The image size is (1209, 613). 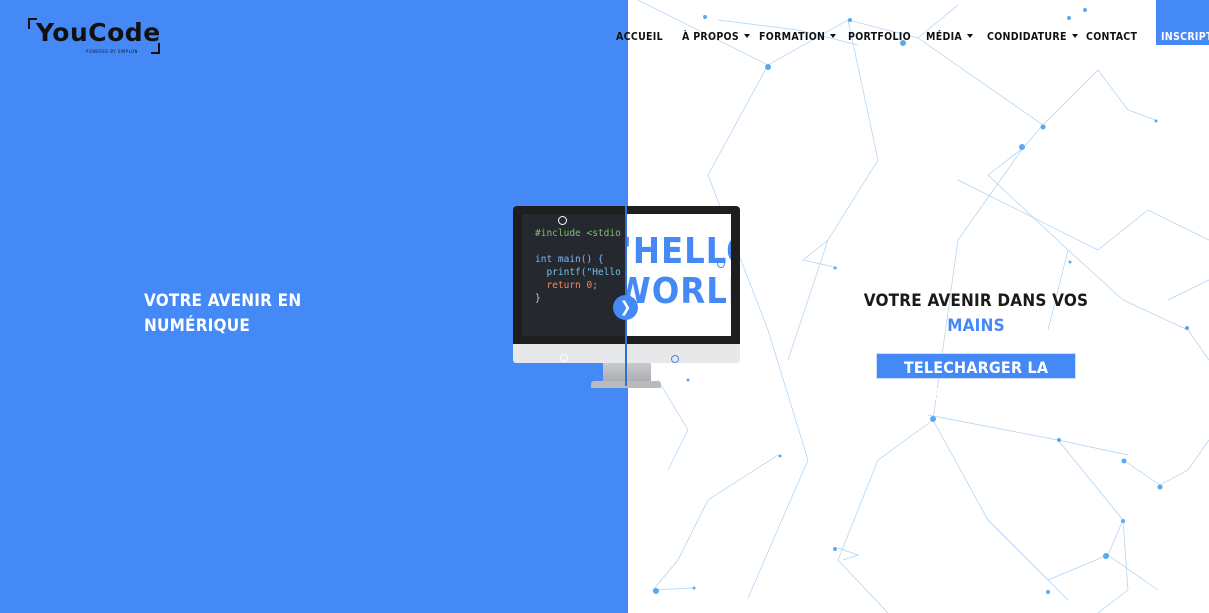 I want to click on hero-left-line-1: VOTRE AVENIR EN, so click(x=223, y=301).